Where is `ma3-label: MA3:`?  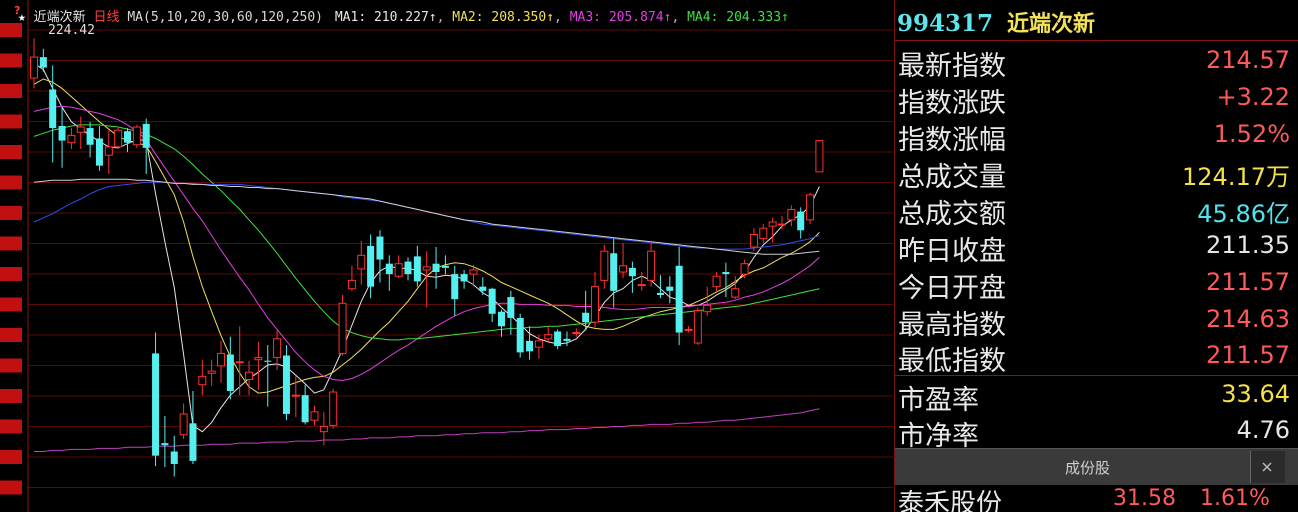 ma3-label: MA3: is located at coordinates (585, 17).